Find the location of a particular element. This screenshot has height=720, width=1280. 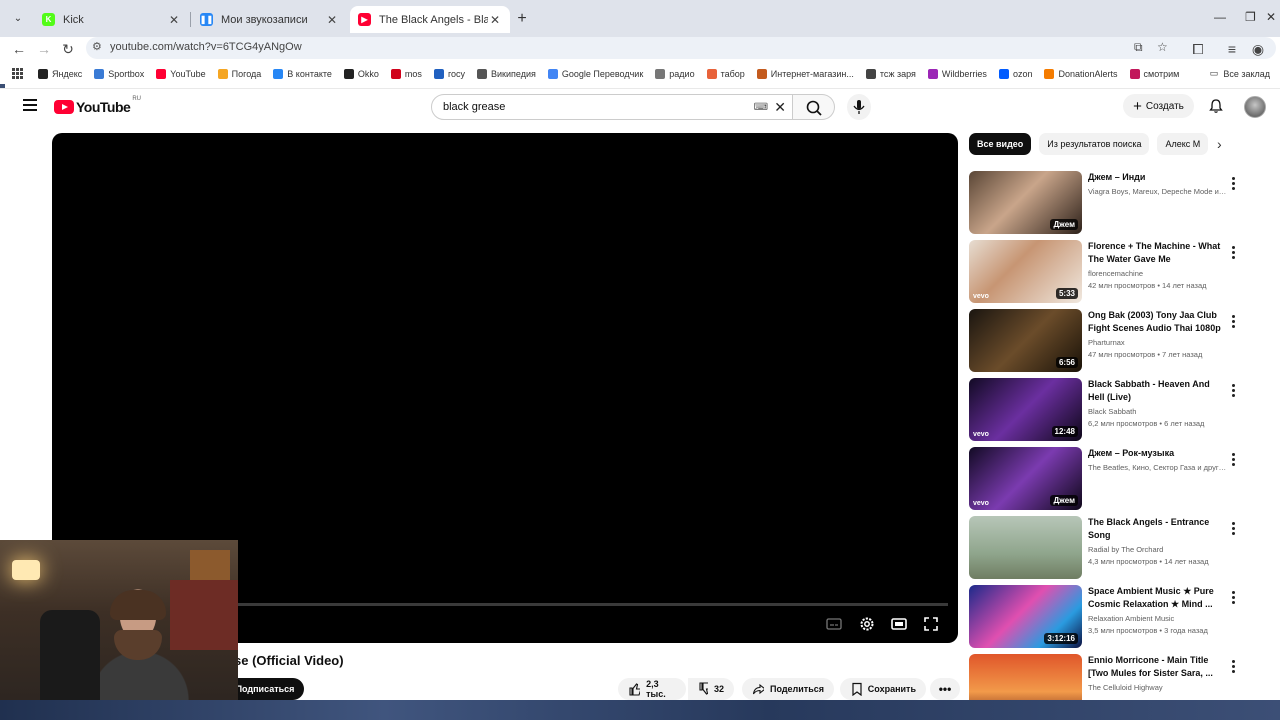

video-title: Джем – Инди is located at coordinates (1158, 177).